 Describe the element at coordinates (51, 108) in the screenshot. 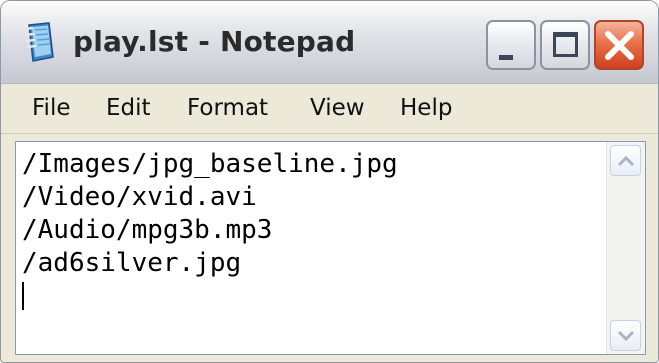

I see `menu-file: File` at that location.